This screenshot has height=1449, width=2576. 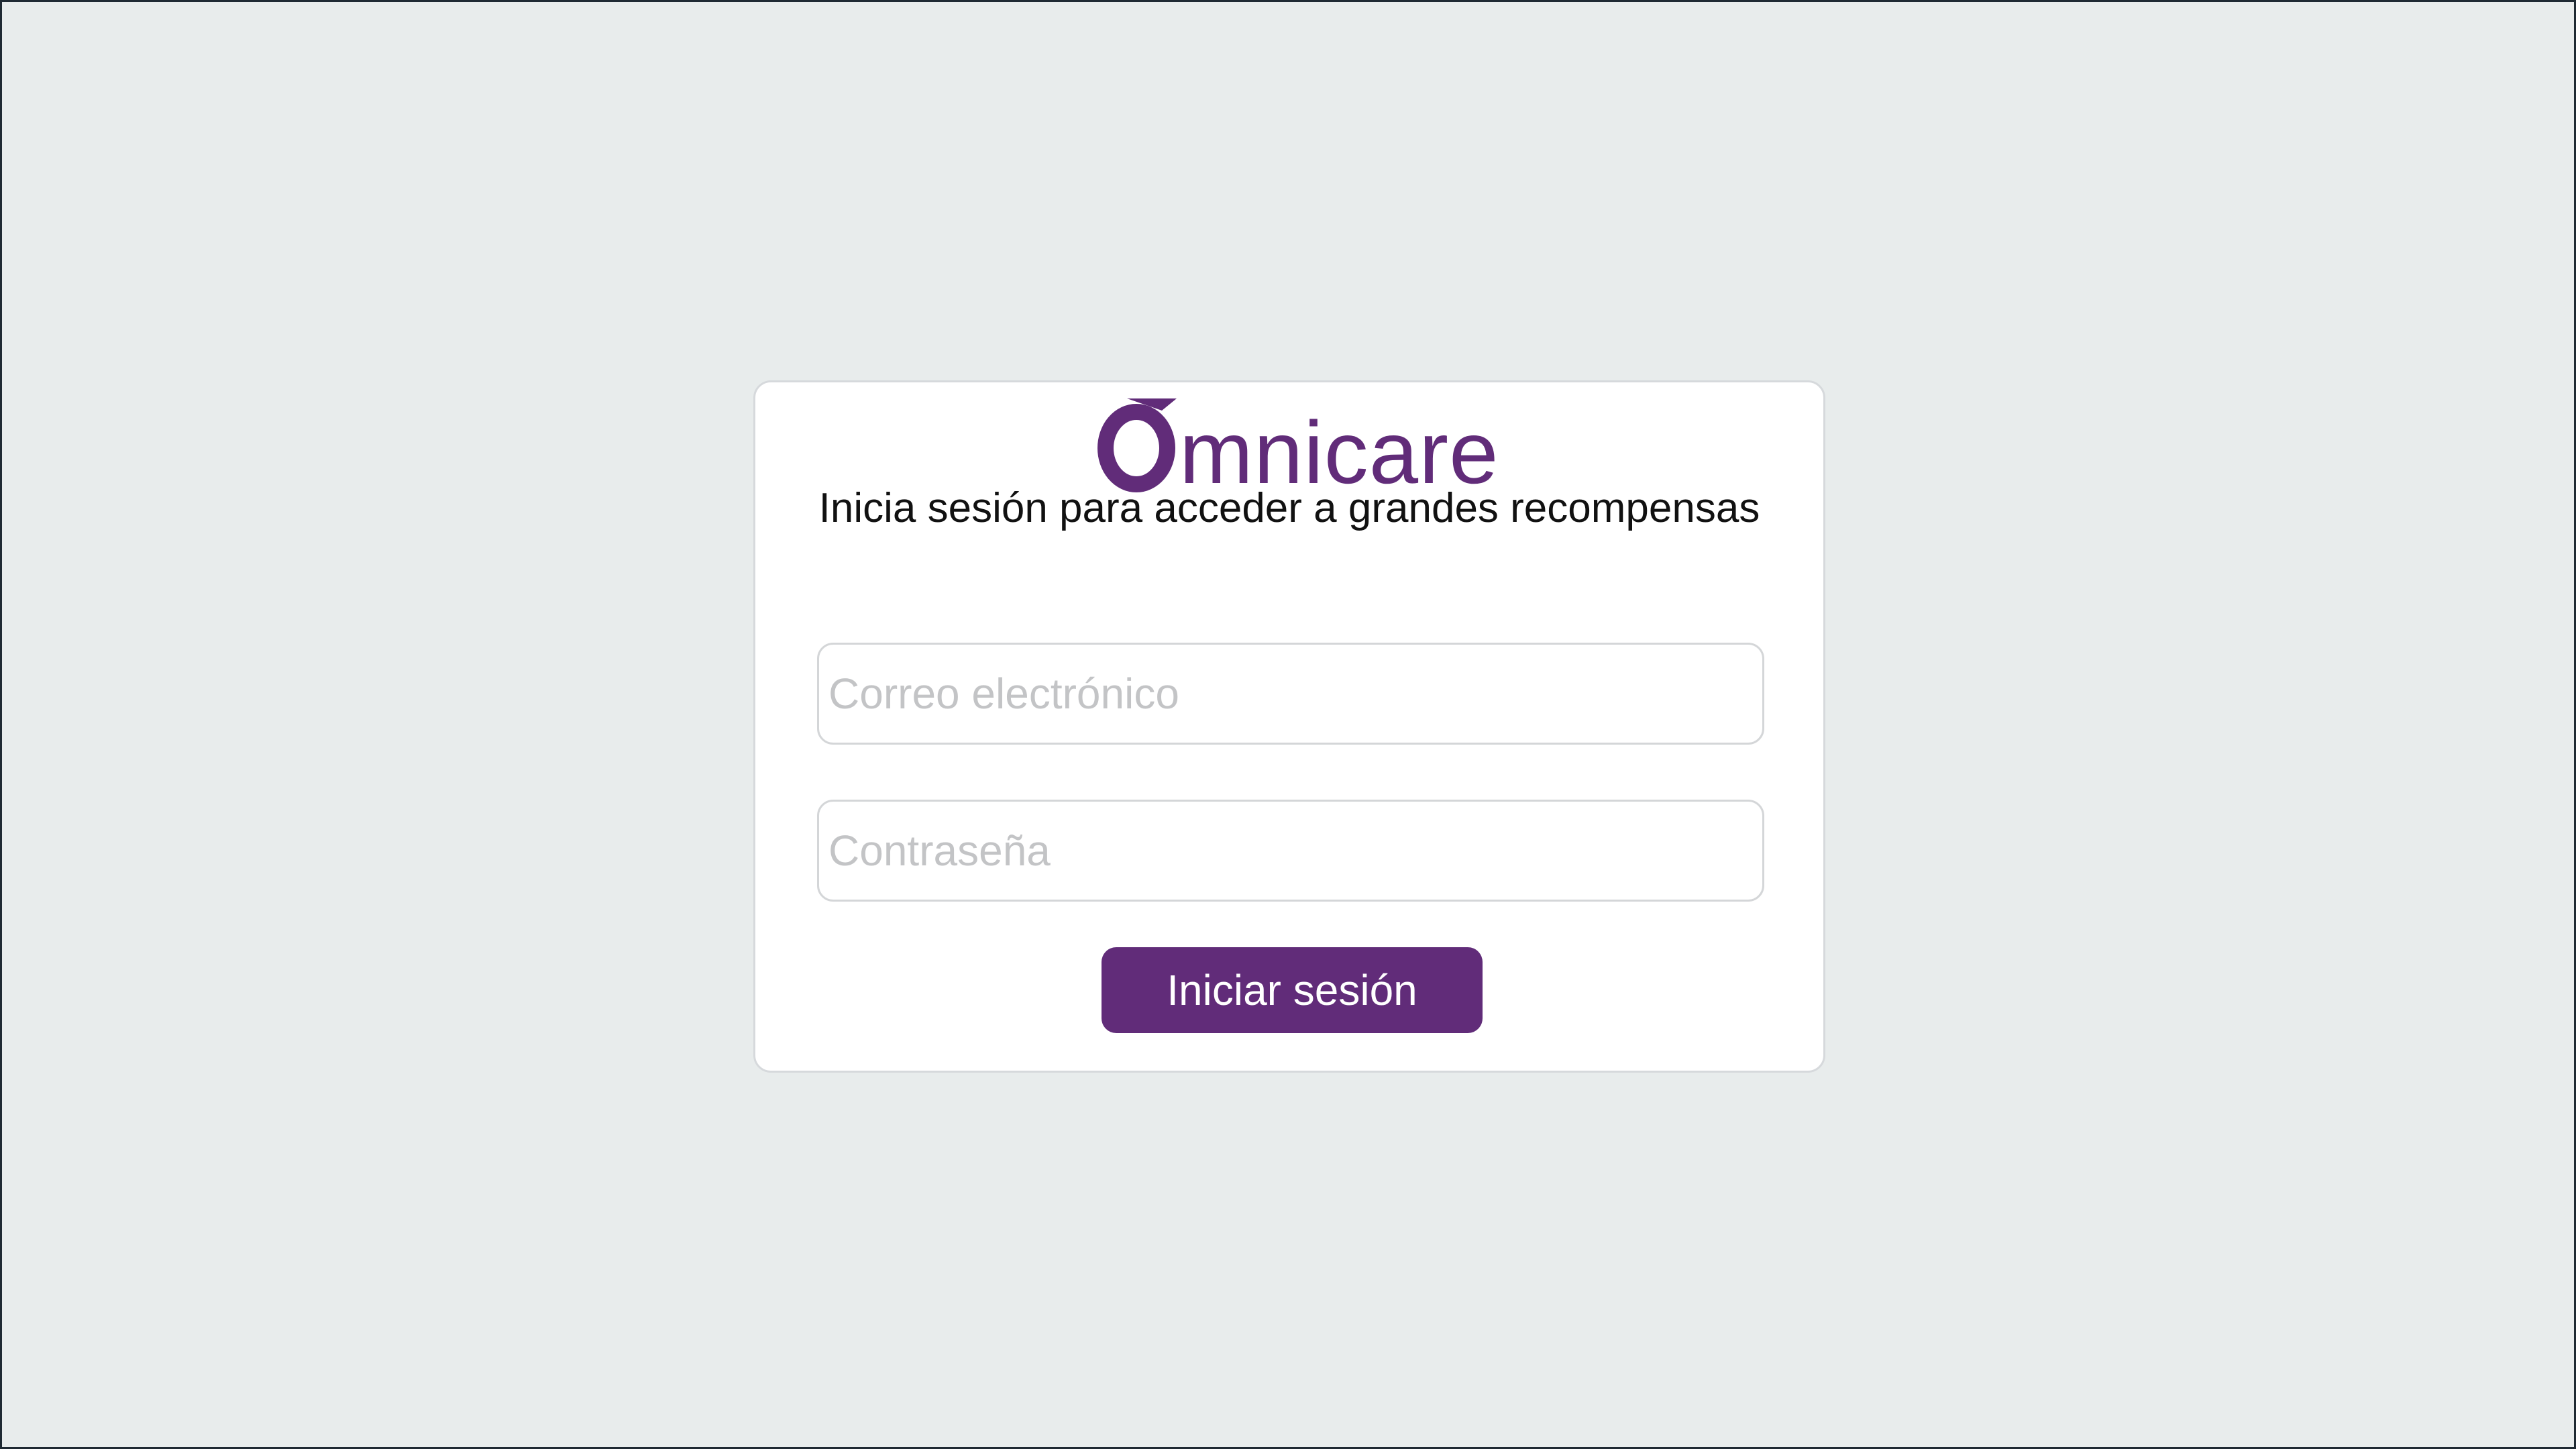 I want to click on password-field, so click(x=1290, y=851).